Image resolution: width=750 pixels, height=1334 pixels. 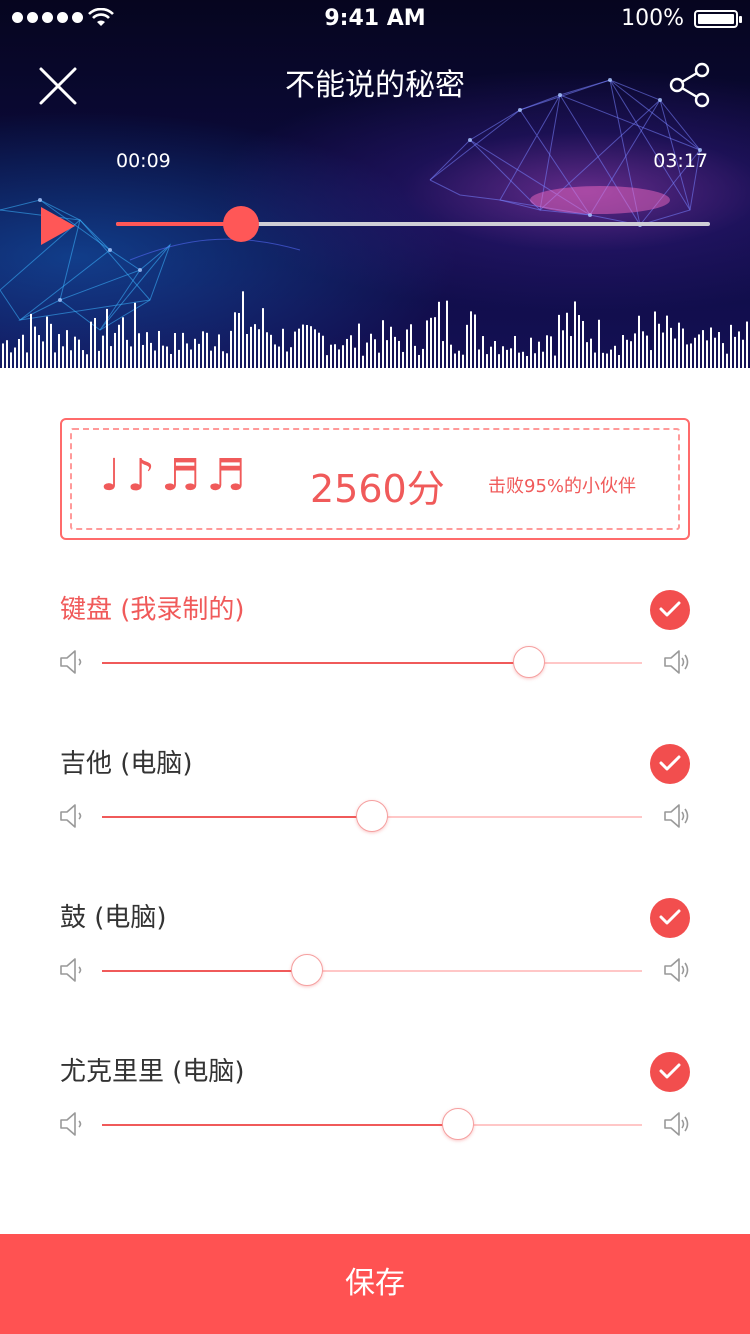 What do you see at coordinates (375, 1284) in the screenshot?
I see `save-button: 保存` at bounding box center [375, 1284].